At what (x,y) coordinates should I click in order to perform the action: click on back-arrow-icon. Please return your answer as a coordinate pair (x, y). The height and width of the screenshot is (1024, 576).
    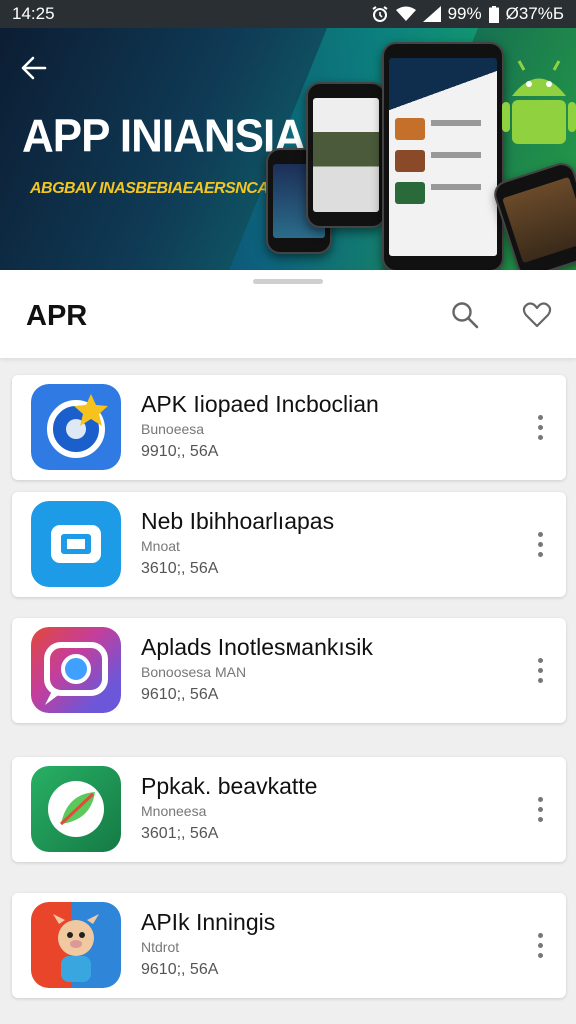
    Looking at the image, I should click on (34, 68).